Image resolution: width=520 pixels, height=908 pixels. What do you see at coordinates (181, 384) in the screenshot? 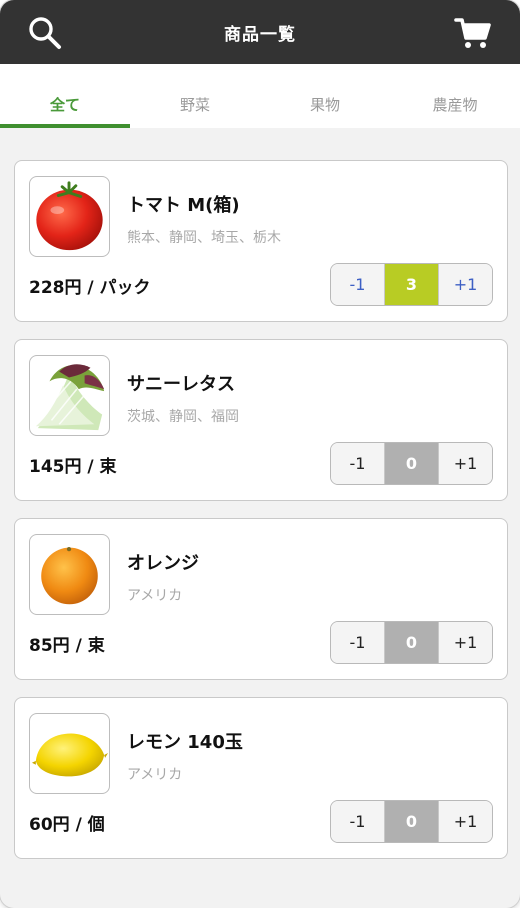
I see `product-name: サニーレタス` at bounding box center [181, 384].